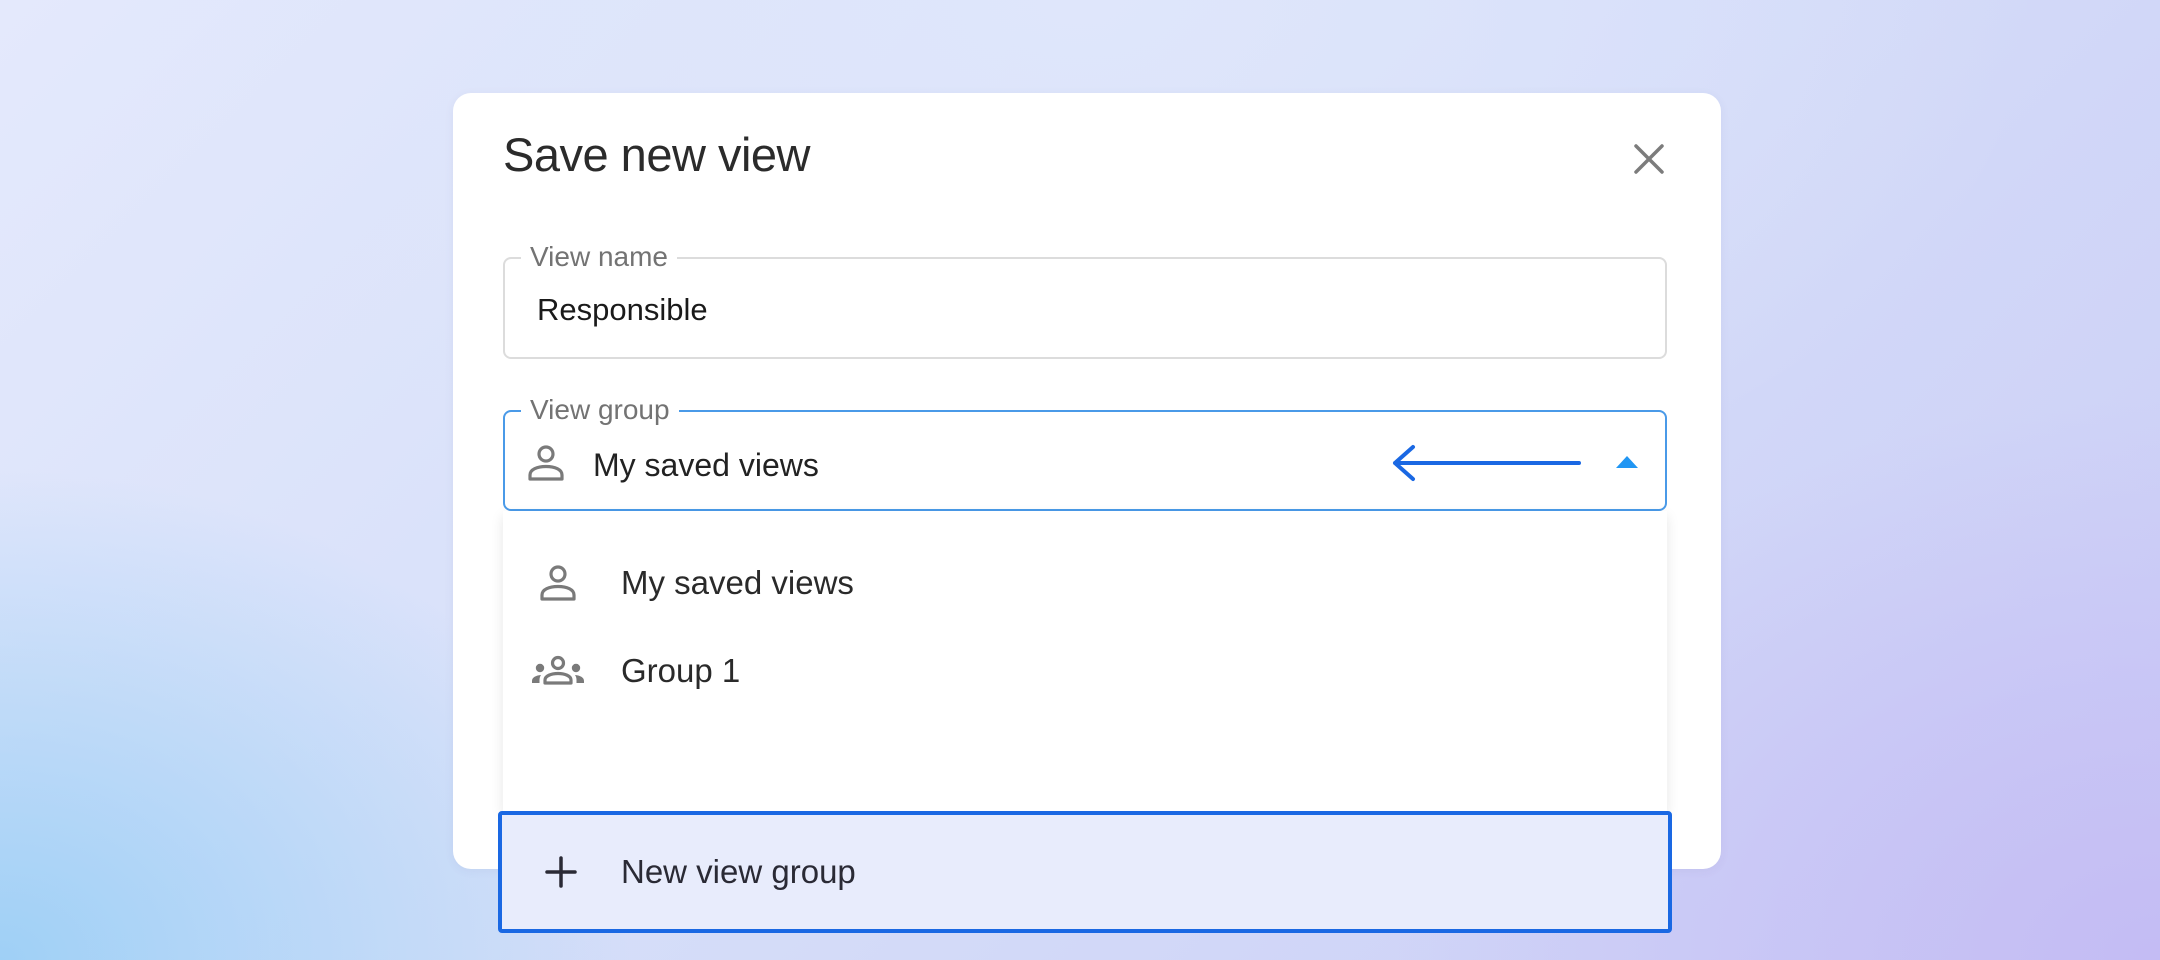  What do you see at coordinates (681, 670) in the screenshot?
I see `option-label: Group 1` at bounding box center [681, 670].